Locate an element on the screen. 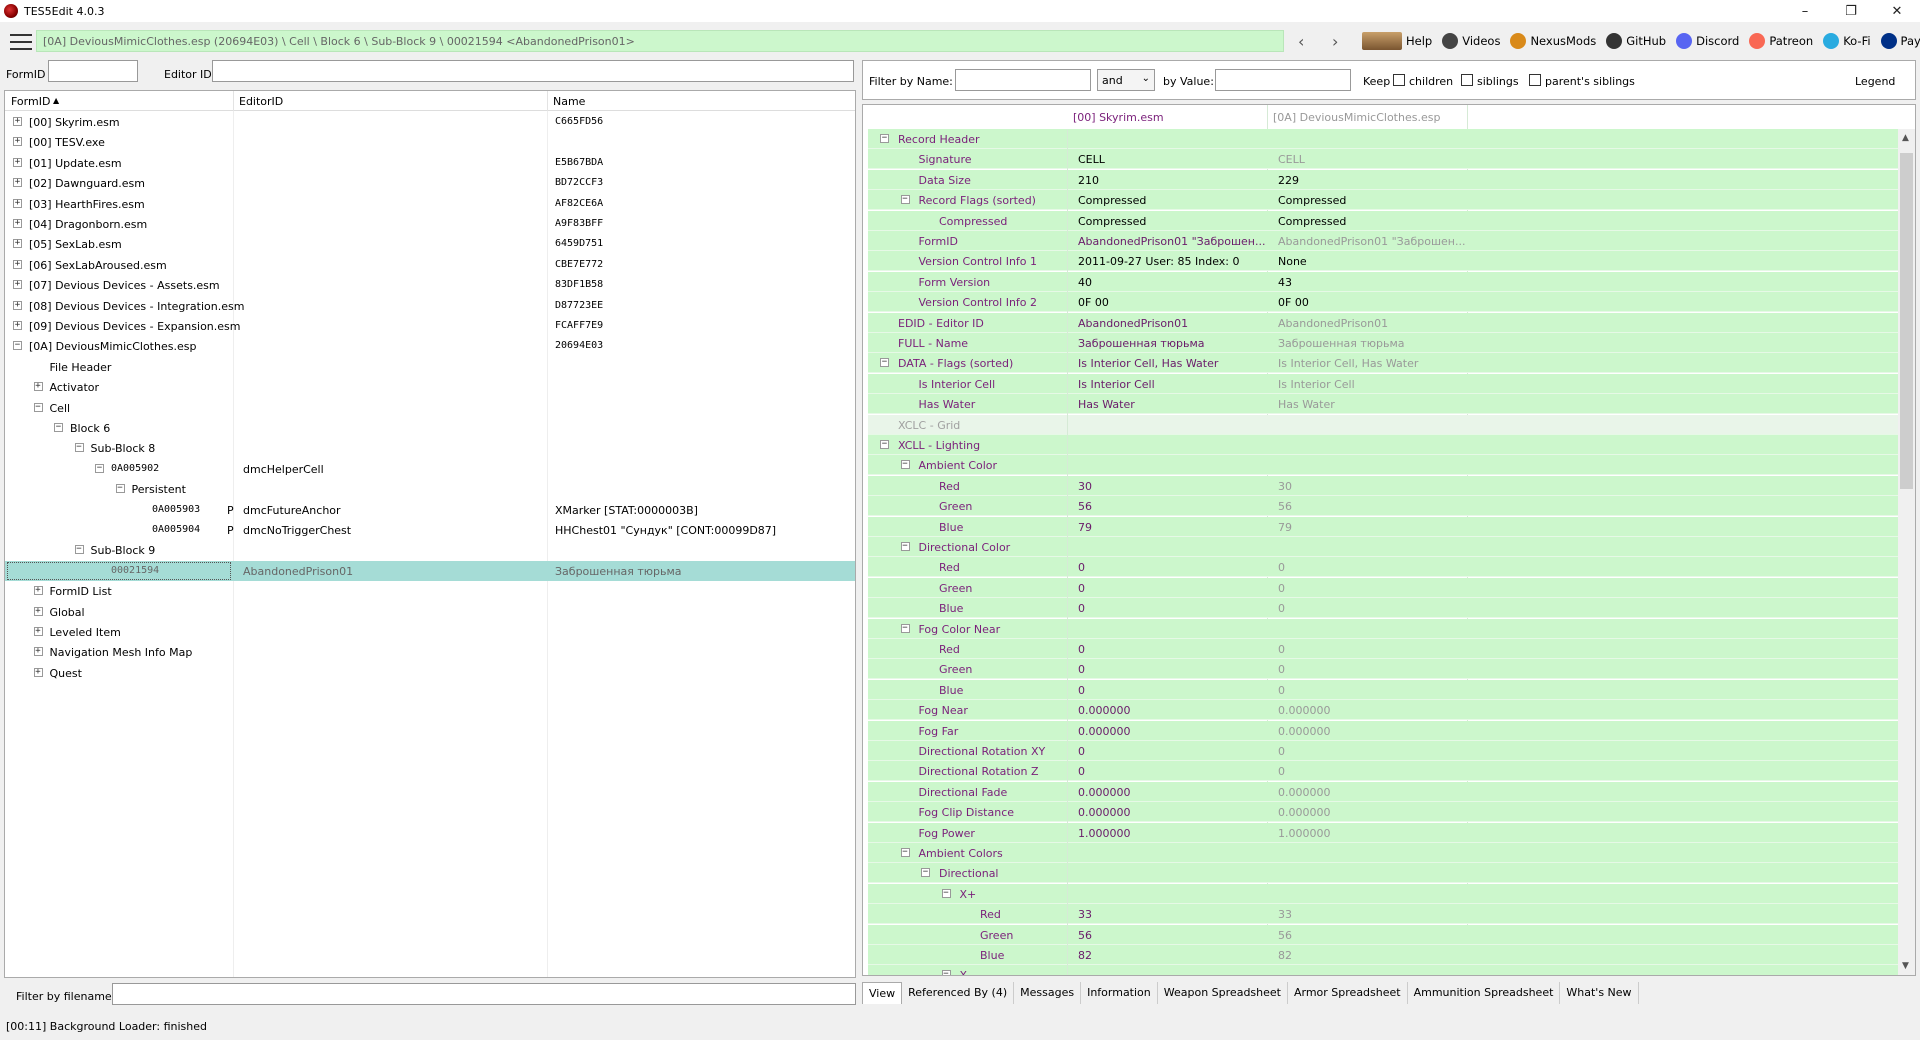  tree-row: − Sub-Block 9 is located at coordinates (430, 550).